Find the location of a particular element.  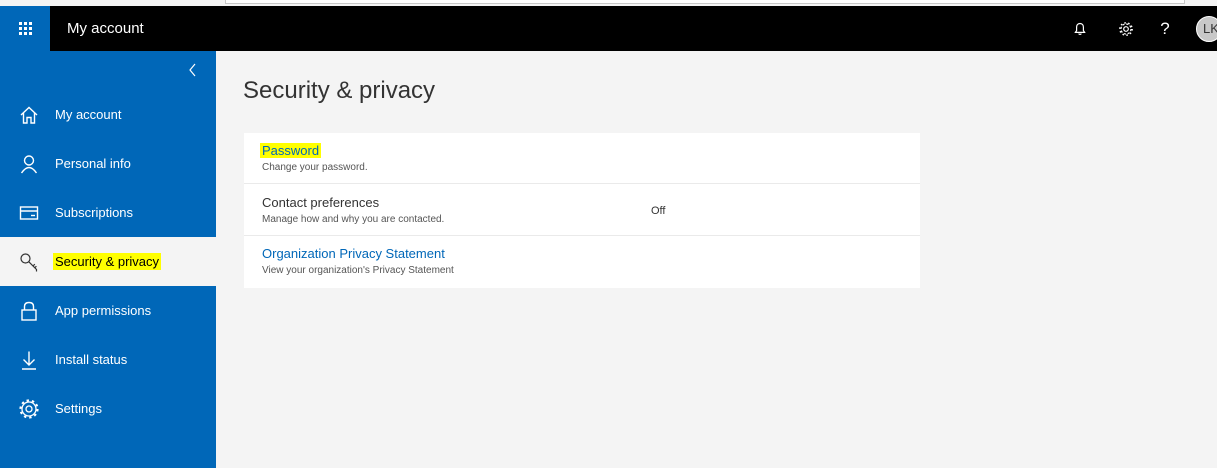

sidebar-item-my-account: My account is located at coordinates (108, 114).